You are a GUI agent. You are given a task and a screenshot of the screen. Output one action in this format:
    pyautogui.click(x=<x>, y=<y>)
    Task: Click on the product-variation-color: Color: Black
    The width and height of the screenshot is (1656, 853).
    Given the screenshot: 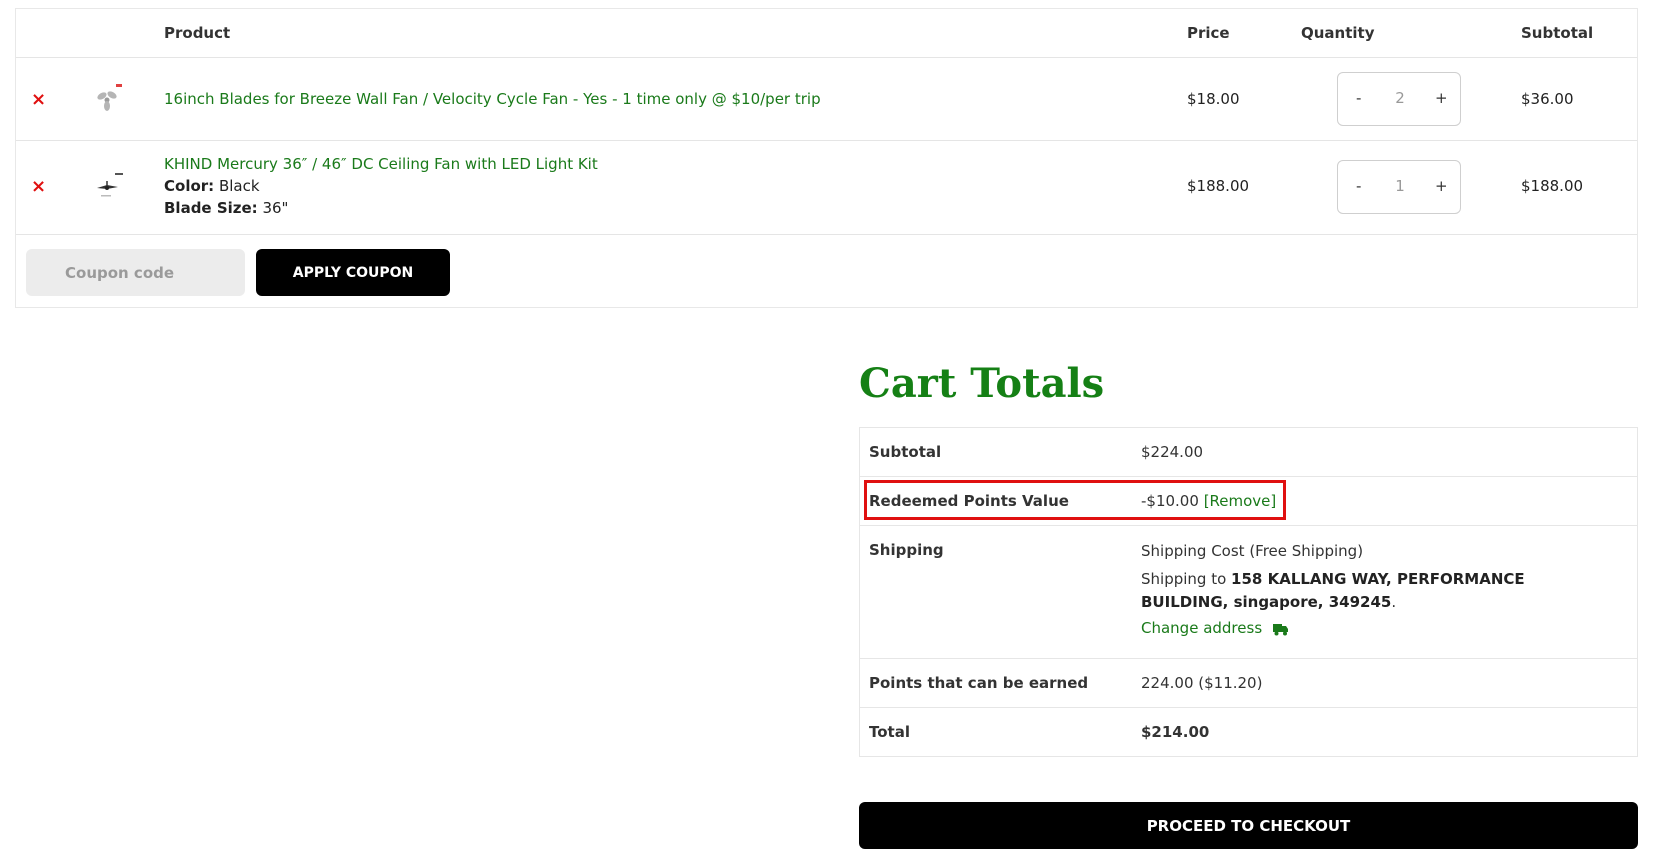 What is the action you would take?
    pyautogui.click(x=212, y=186)
    